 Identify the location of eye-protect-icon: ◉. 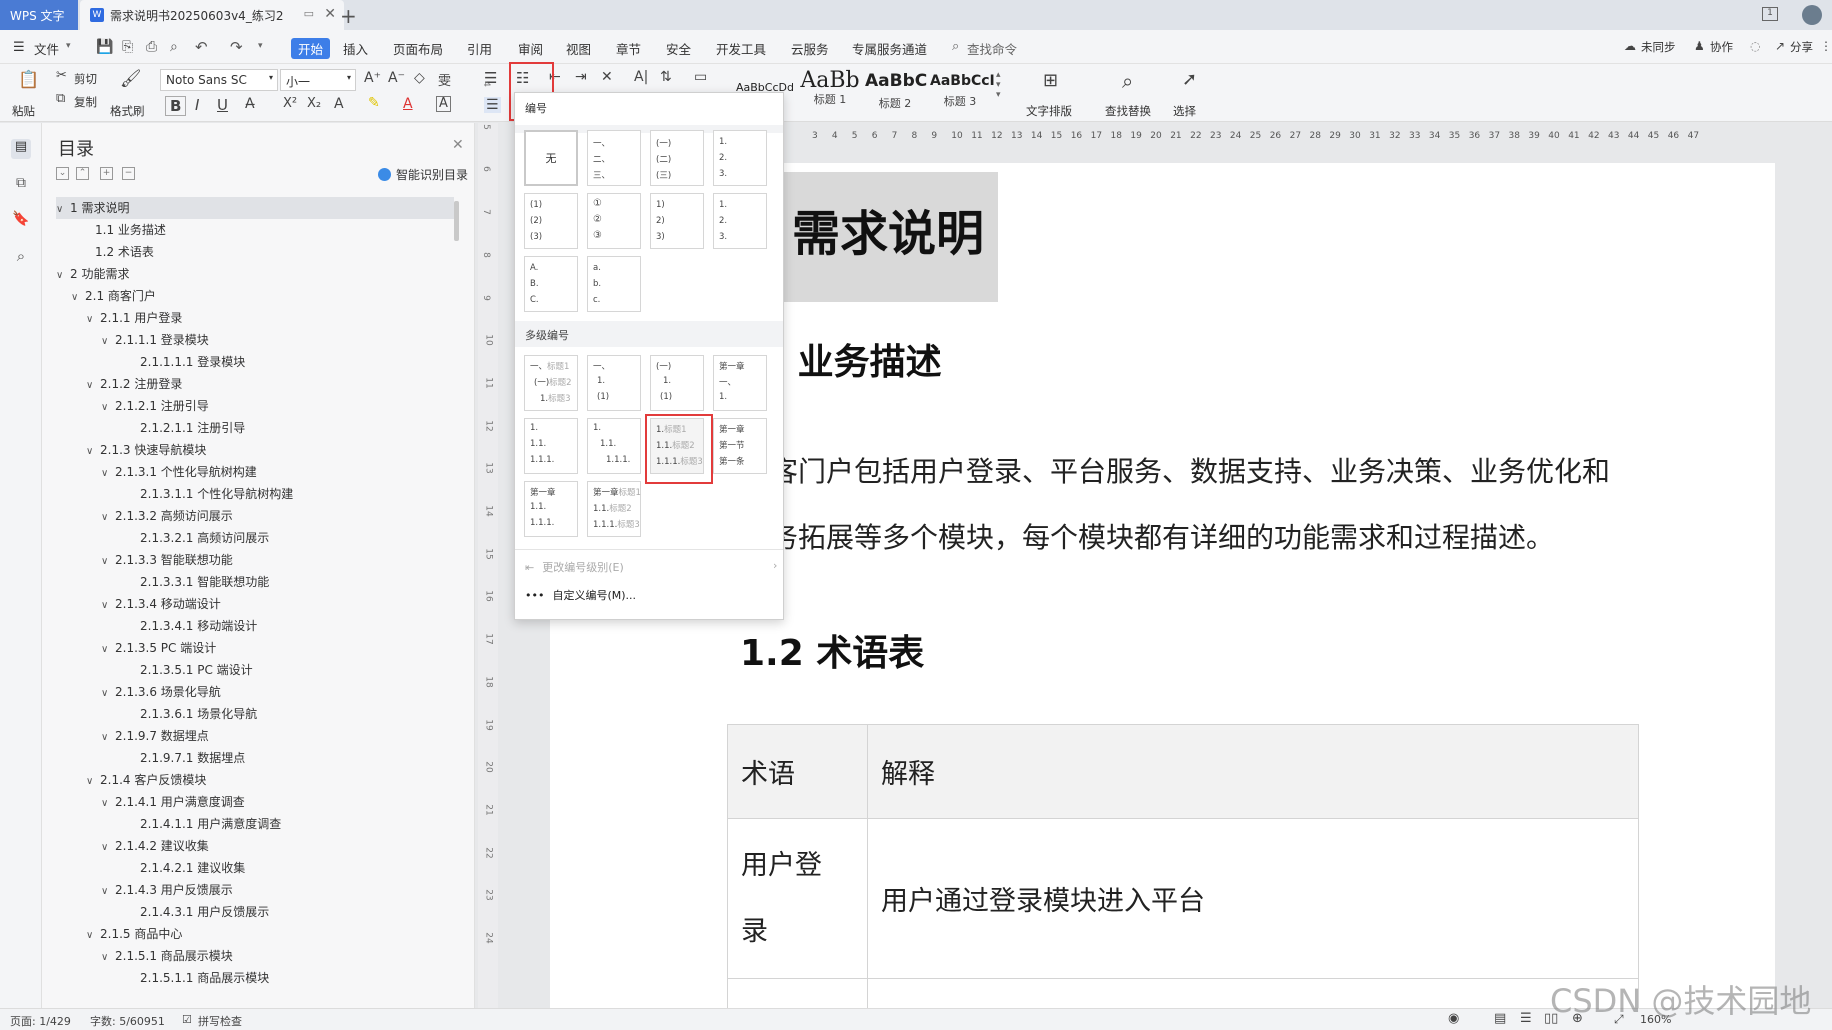
(1453, 1018).